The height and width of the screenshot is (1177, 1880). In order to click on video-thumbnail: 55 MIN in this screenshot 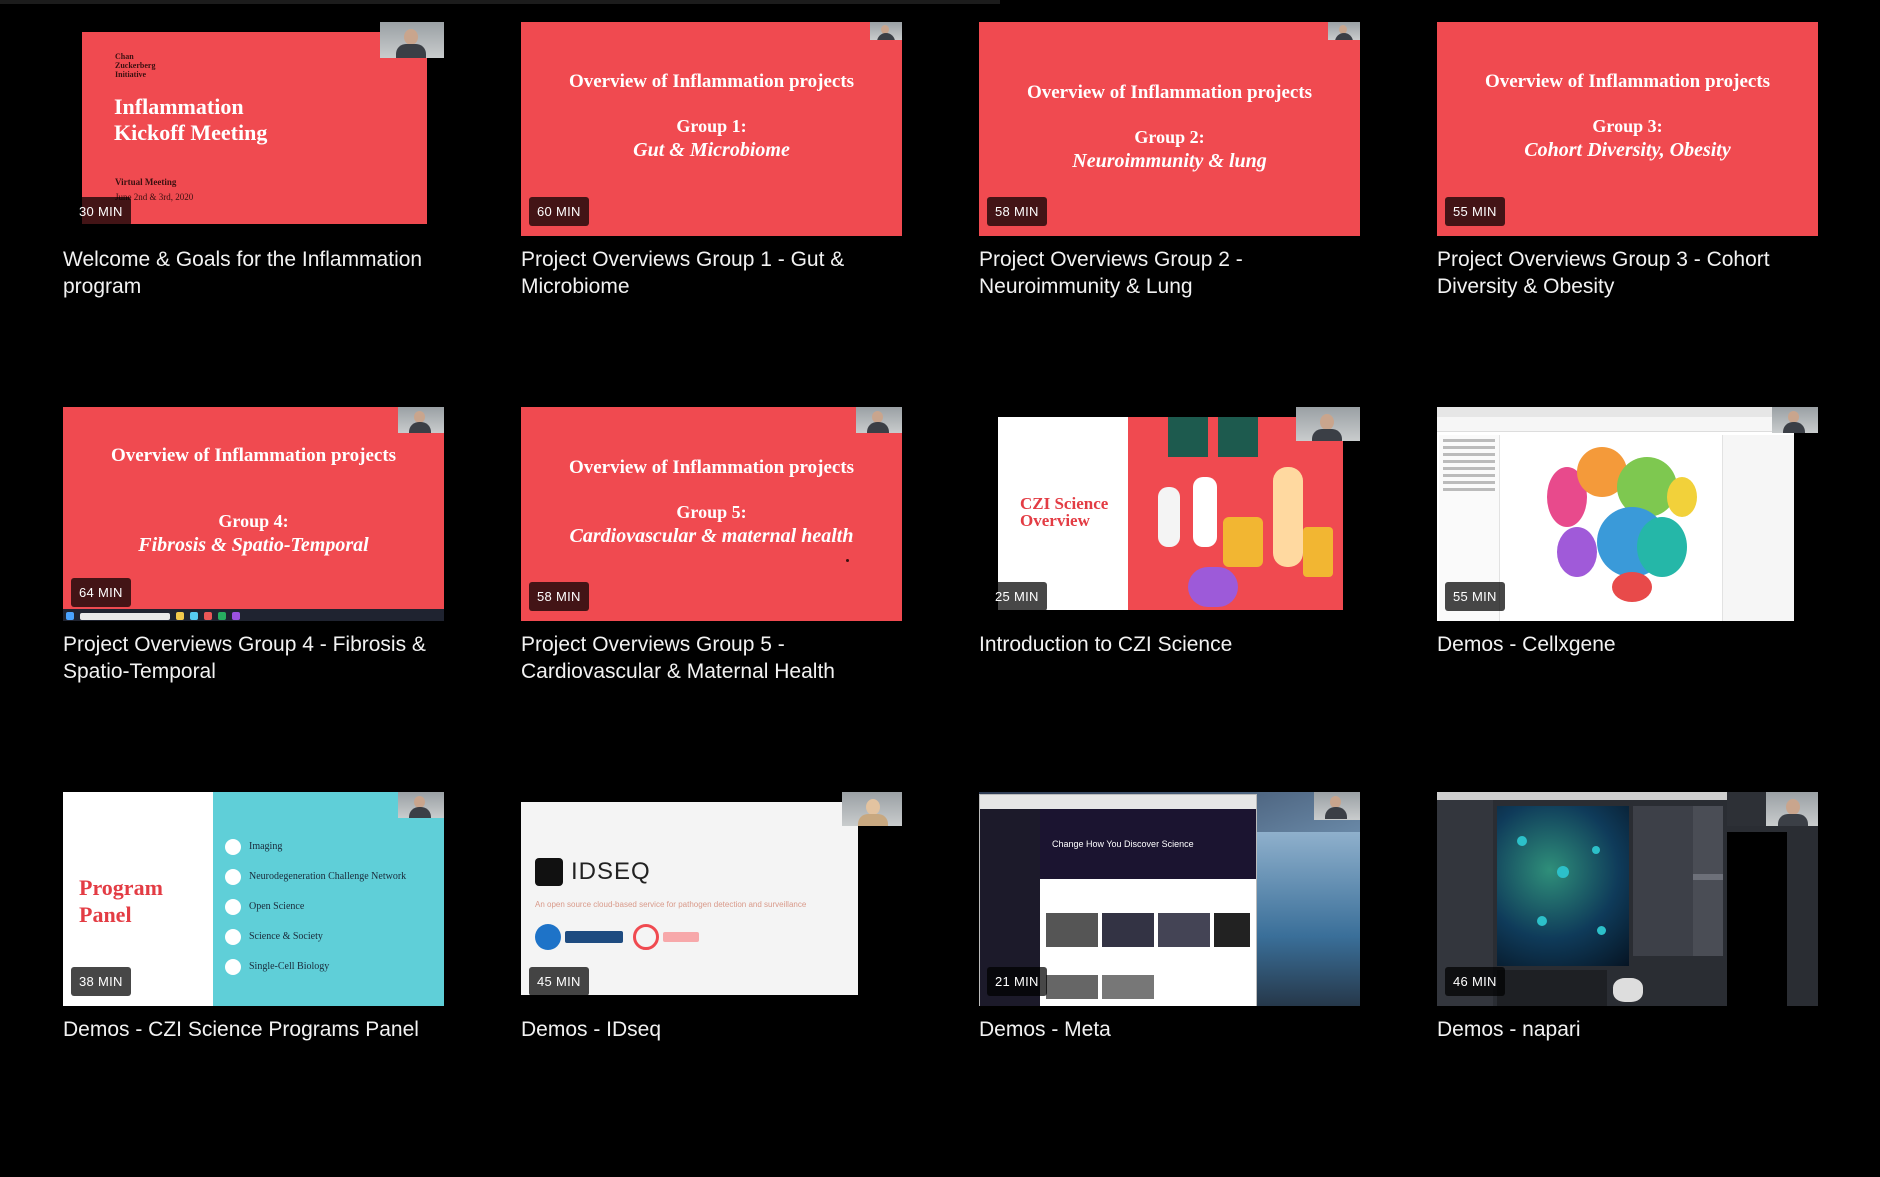, I will do `click(1627, 514)`.